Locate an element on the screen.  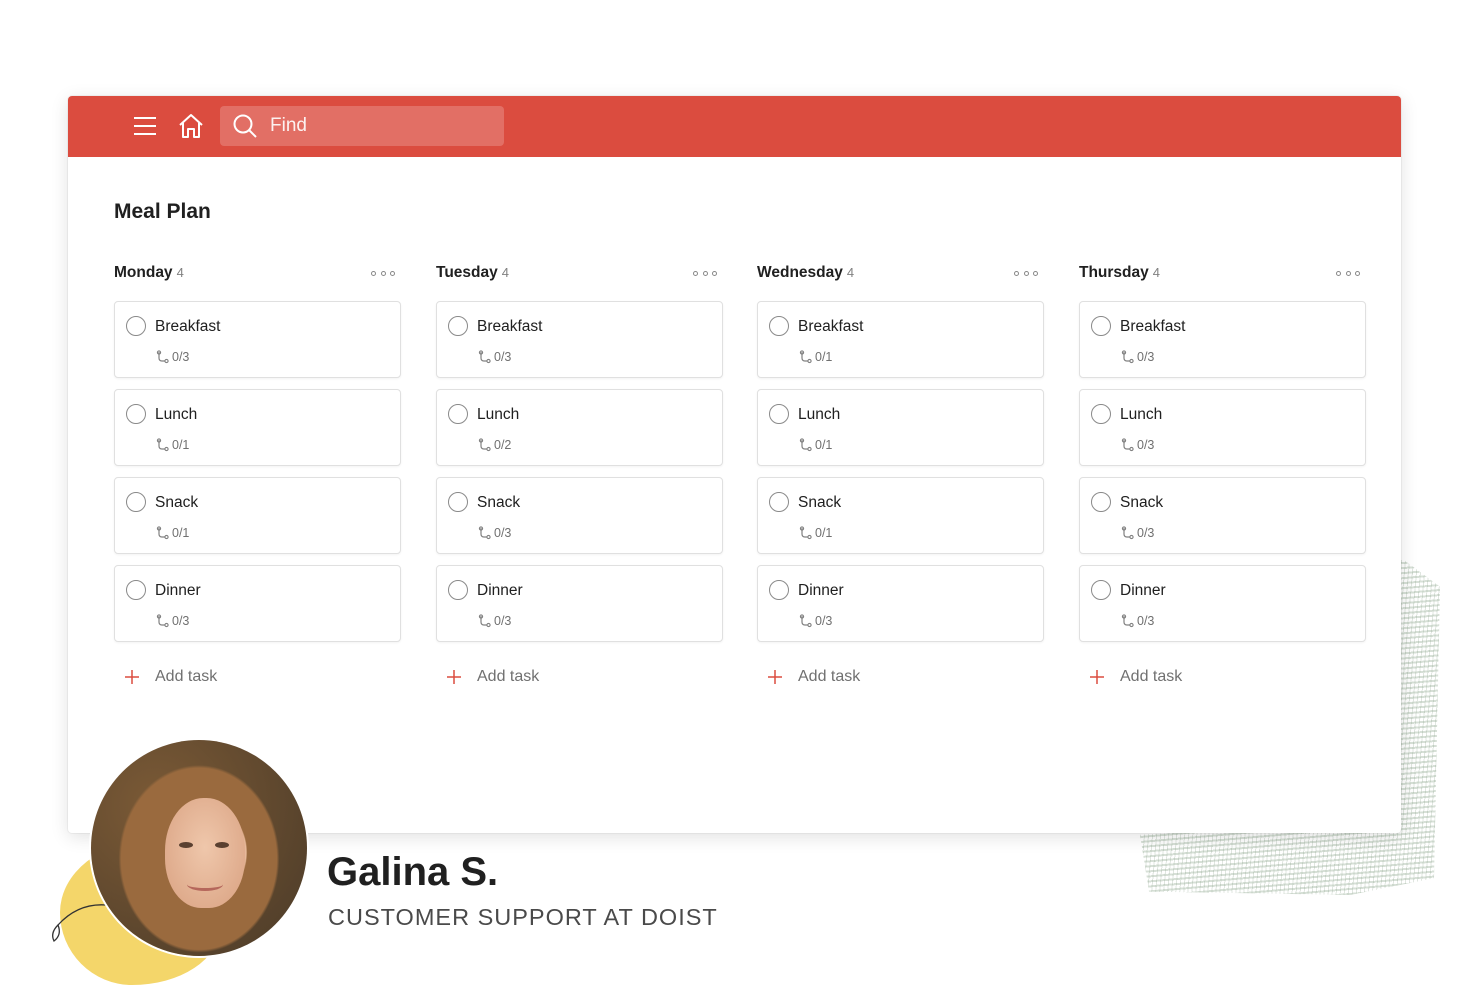
task-card: Lunch 0/2 is located at coordinates (579, 427).